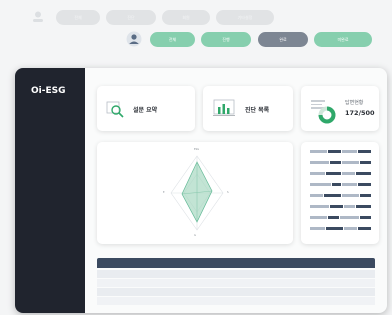 The height and width of the screenshot is (315, 392). Describe the element at coordinates (283, 39) in the screenshot. I see `status-pill-complete: 완료` at that location.